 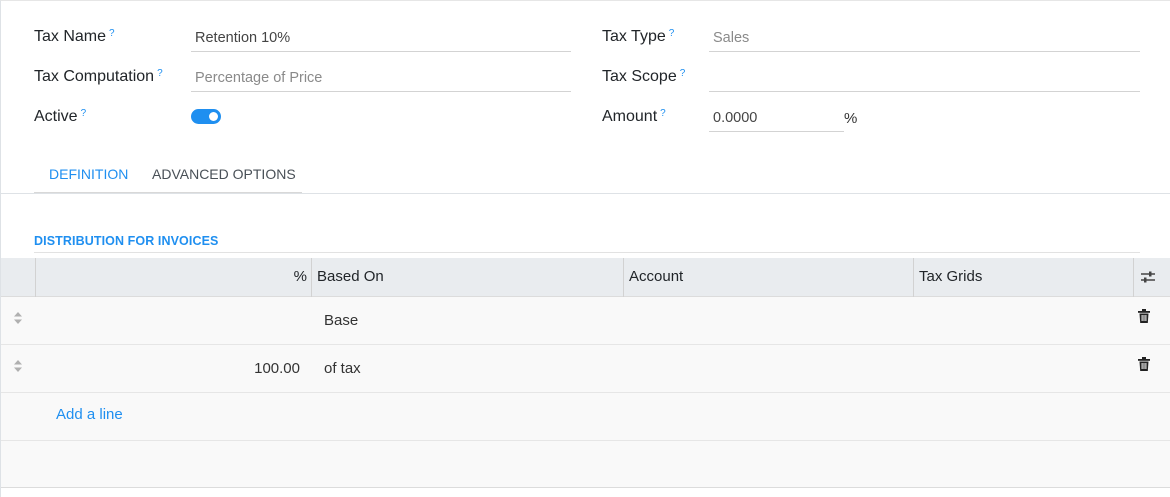 I want to click on tax-computation-label: Tax Computation?, so click(x=98, y=76).